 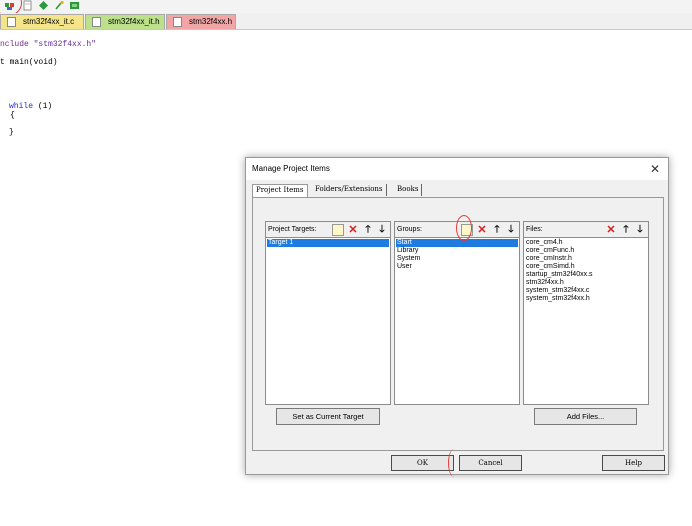 What do you see at coordinates (655, 169) in the screenshot?
I see `close-icon: ✕` at bounding box center [655, 169].